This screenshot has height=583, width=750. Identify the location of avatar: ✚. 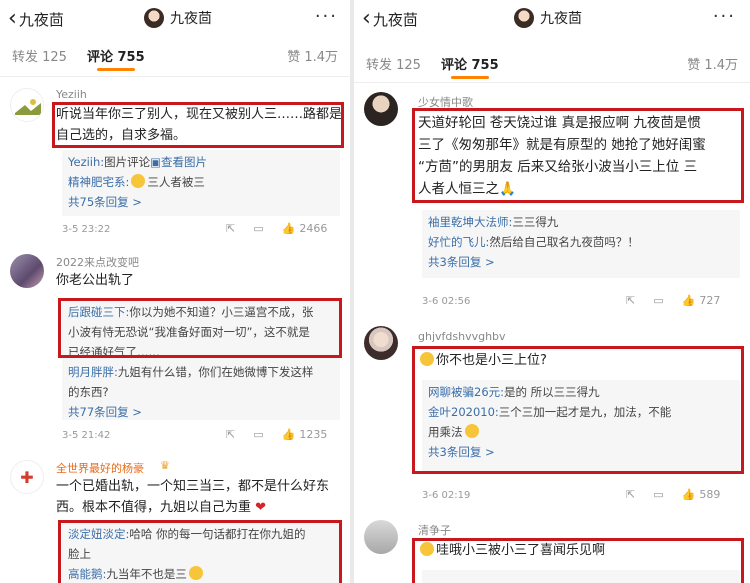
(27, 477).